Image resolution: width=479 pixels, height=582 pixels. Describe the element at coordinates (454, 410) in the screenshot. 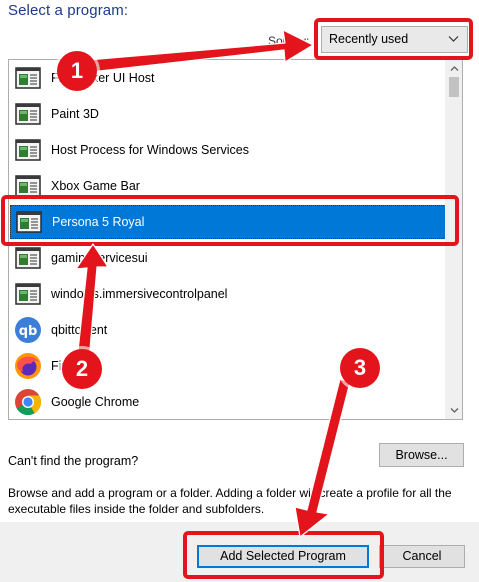

I see `scroll-down-icon` at that location.